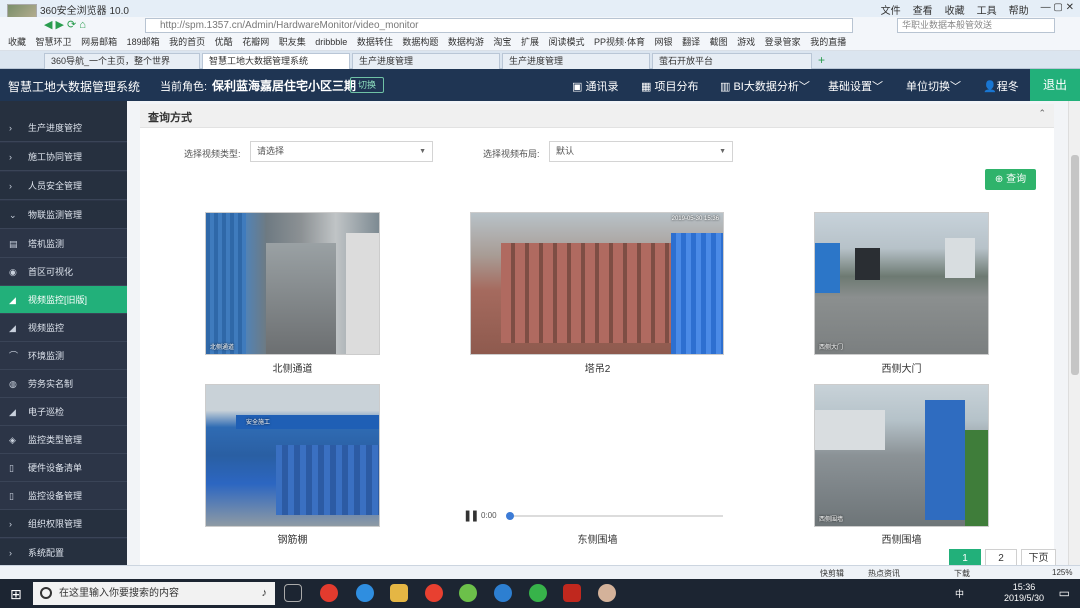 Image resolution: width=1080 pixels, height=608 pixels. I want to click on bookmark-item: 网易邮箱, so click(99, 42).